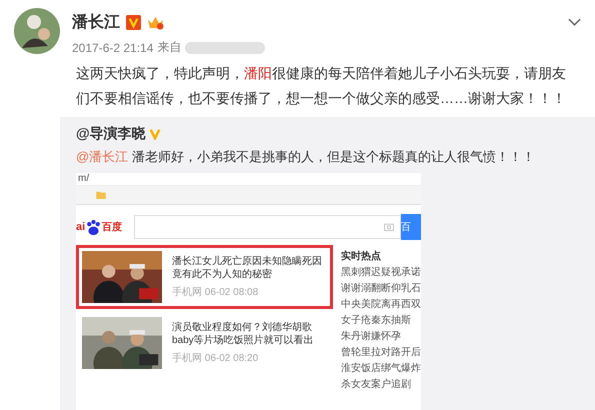  What do you see at coordinates (411, 227) in the screenshot?
I see `search-button: 百` at bounding box center [411, 227].